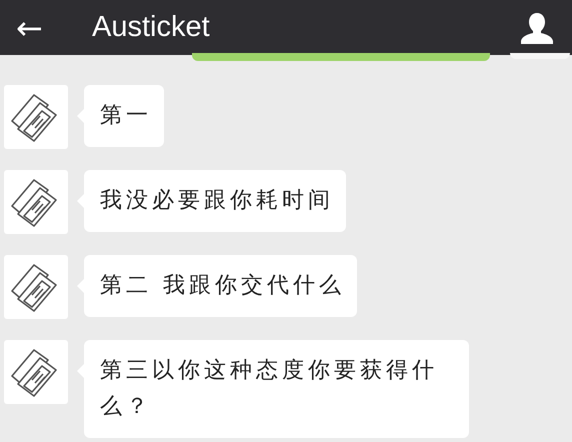 This screenshot has height=442, width=572. Describe the element at coordinates (36, 28) in the screenshot. I see `back-button: ←` at that location.